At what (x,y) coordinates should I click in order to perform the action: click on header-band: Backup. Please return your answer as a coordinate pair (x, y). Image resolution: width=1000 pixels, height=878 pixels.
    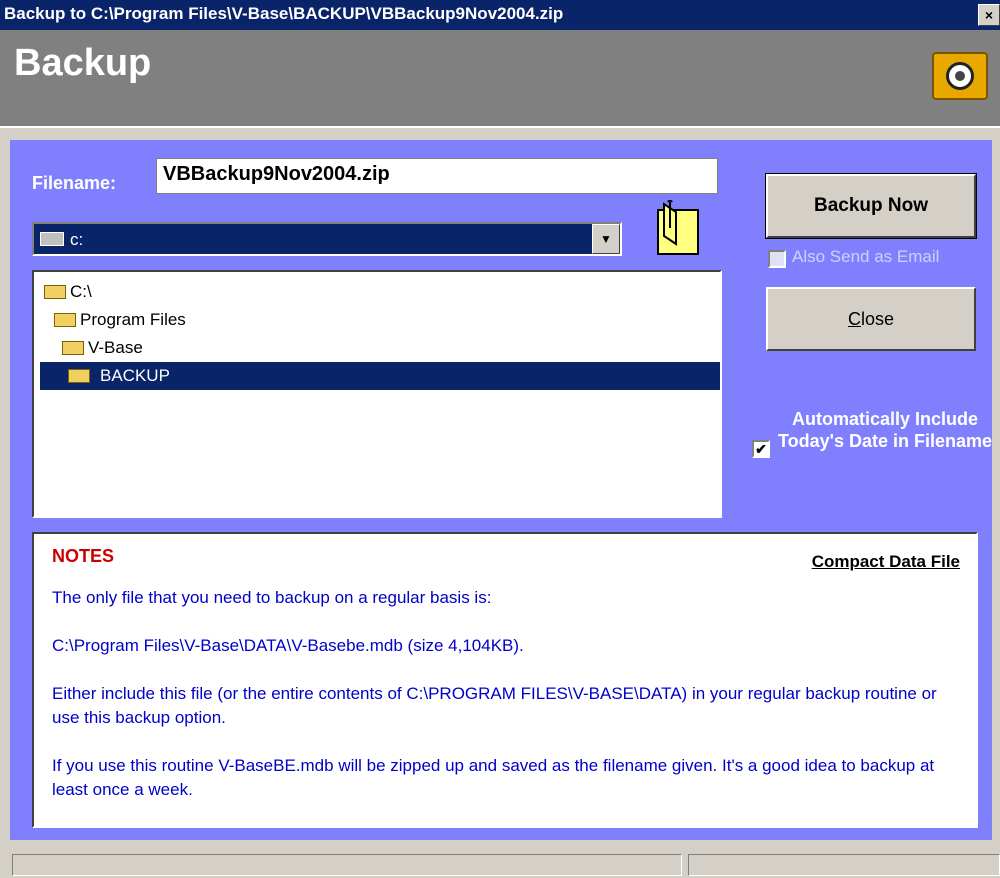
    Looking at the image, I should click on (500, 79).